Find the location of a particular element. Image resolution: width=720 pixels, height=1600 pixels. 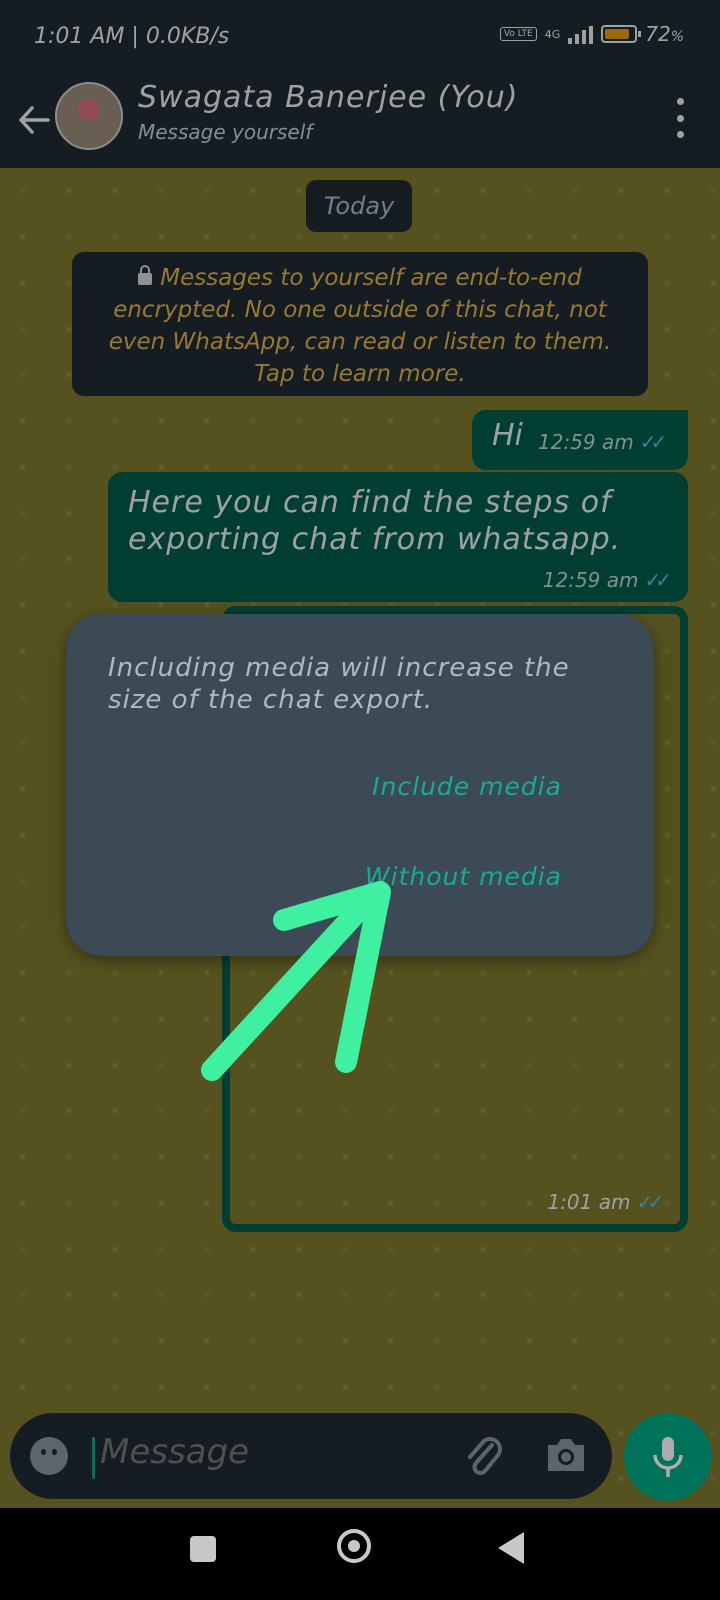

home-icon is located at coordinates (354, 1546).